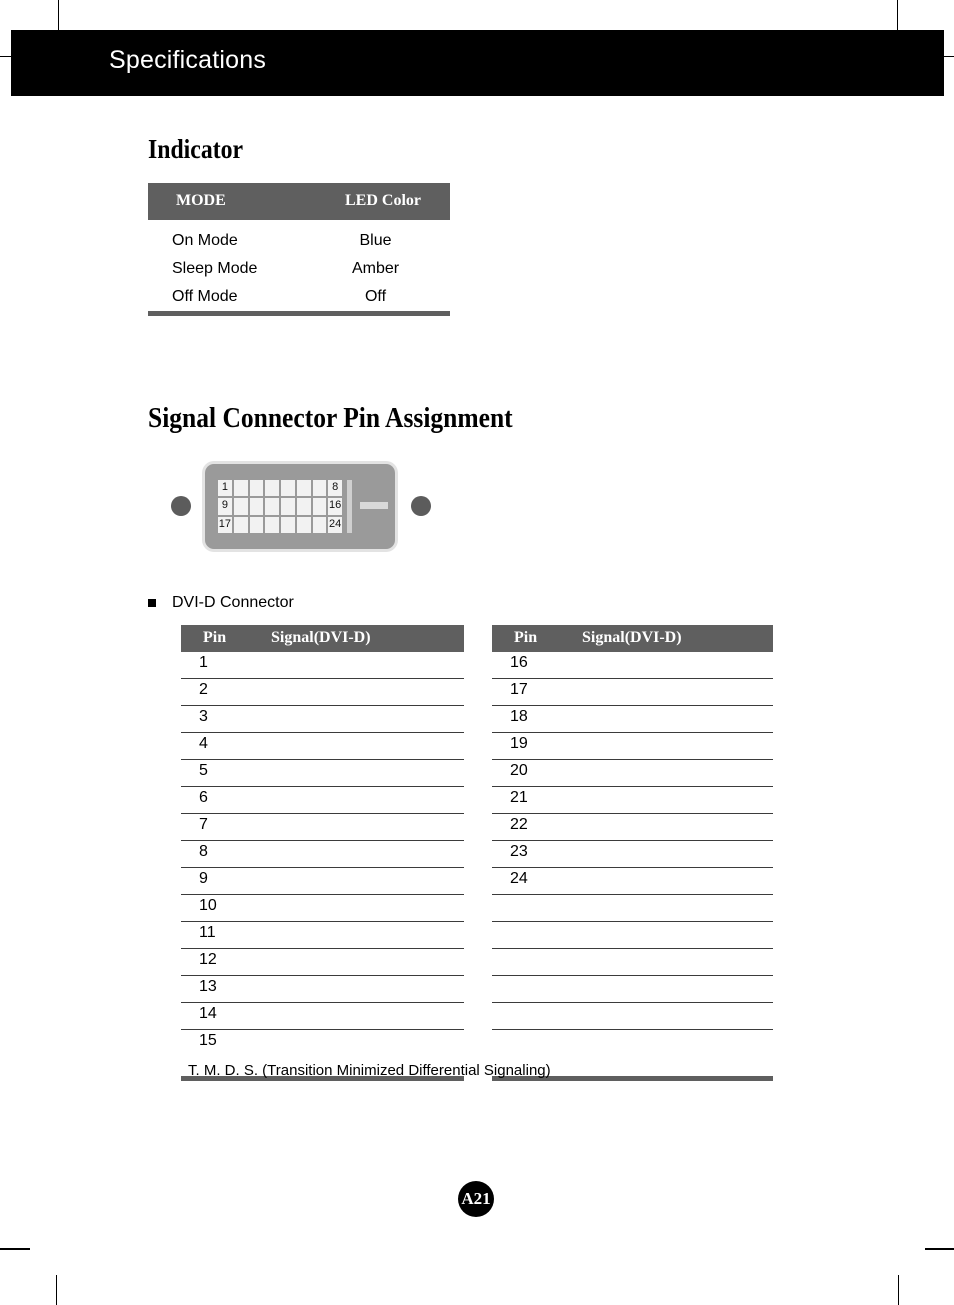 This screenshot has height=1305, width=954. What do you see at coordinates (949, 56) in the screenshot?
I see `crop-mark-right-top` at bounding box center [949, 56].